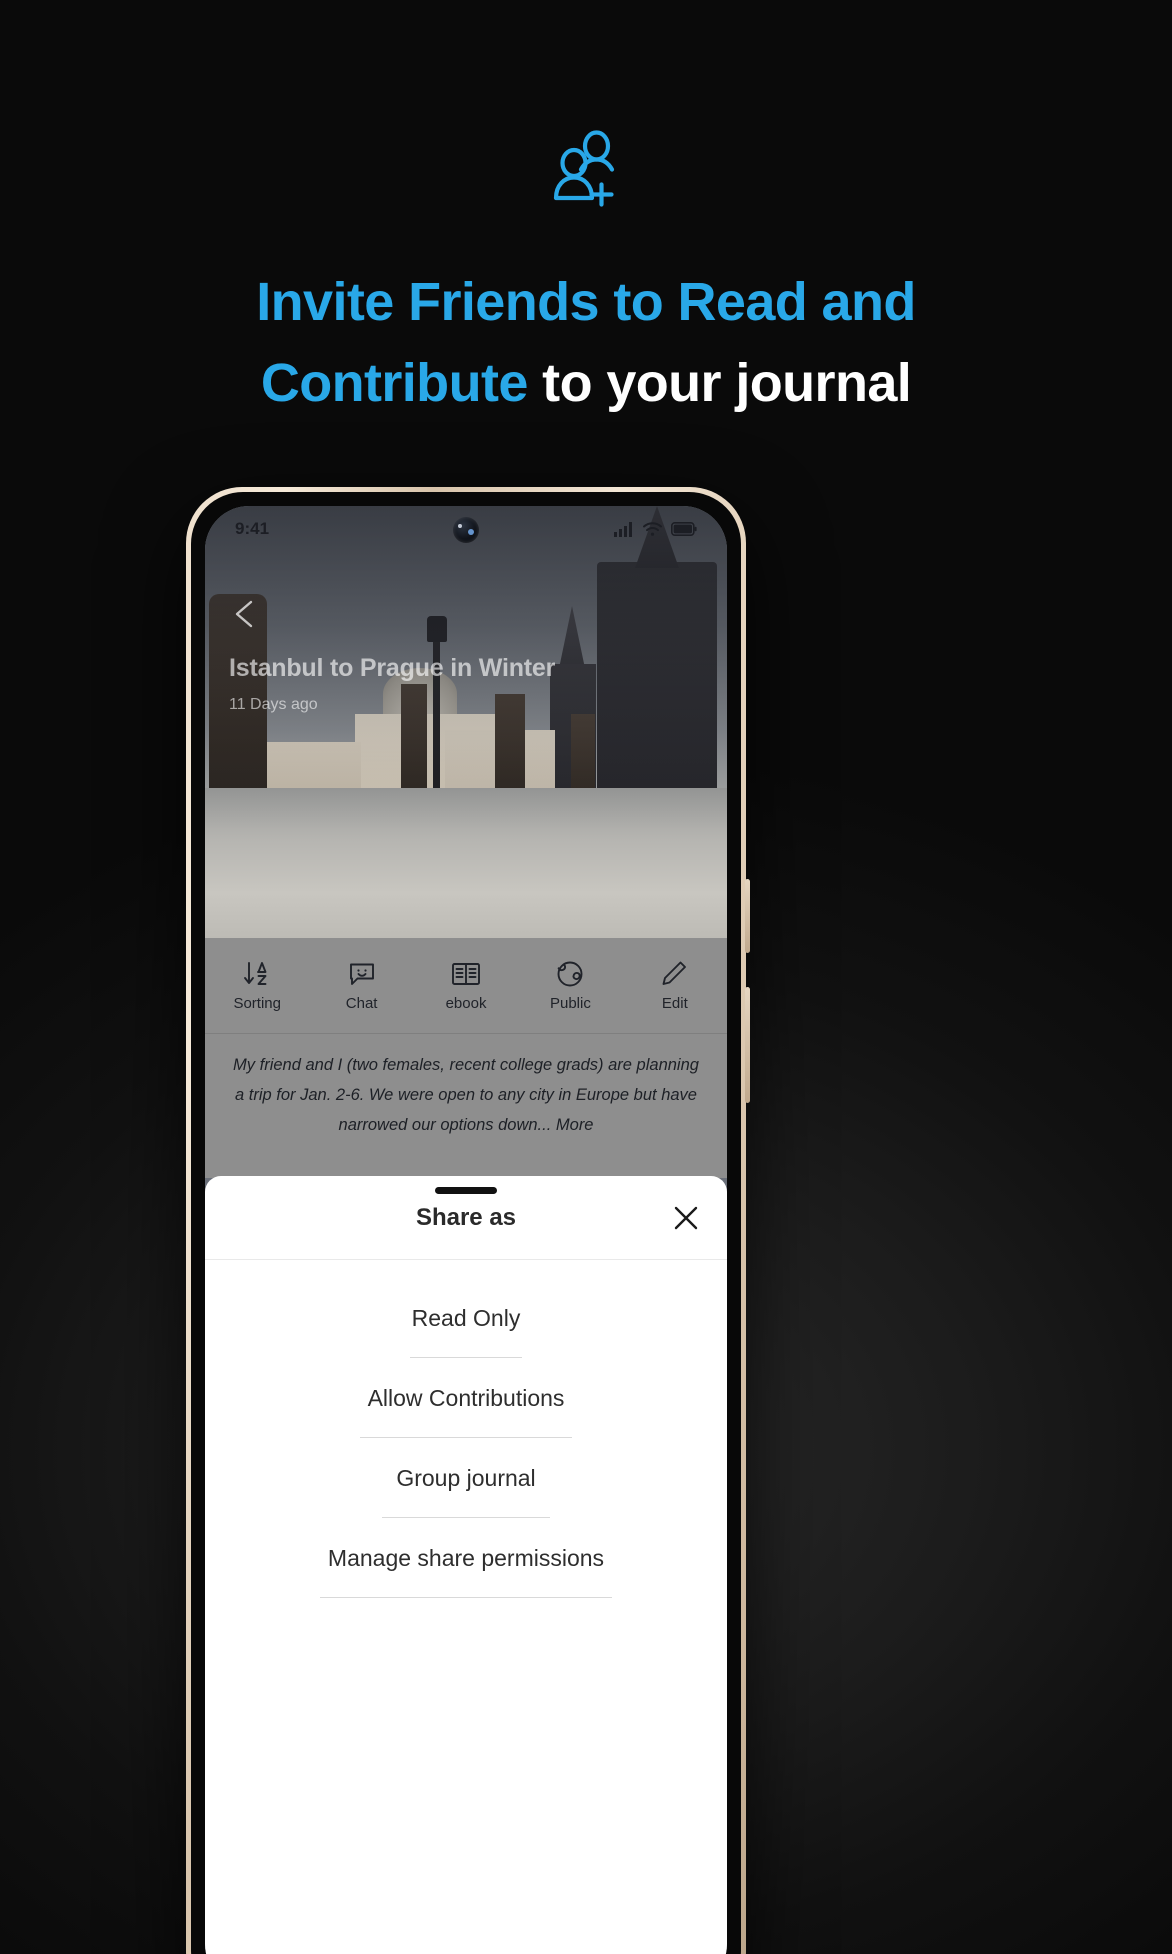 This screenshot has height=1954, width=1172. What do you see at coordinates (652, 528) in the screenshot?
I see `wifi-icon` at bounding box center [652, 528].